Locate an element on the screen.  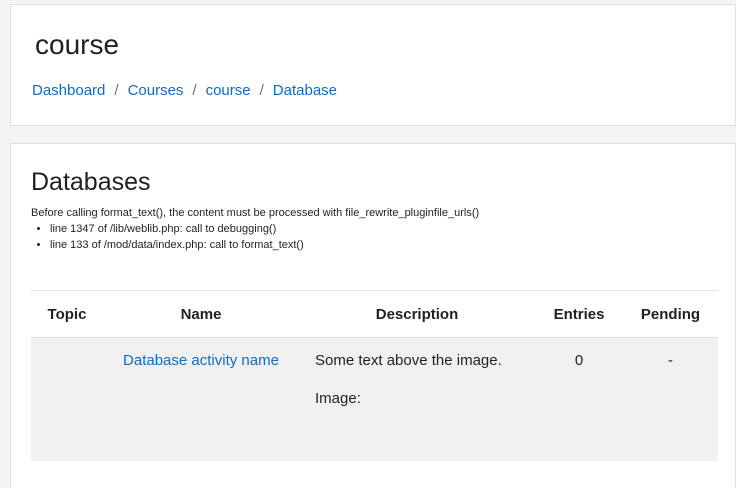
column-header-entries: Entries is located at coordinates (579, 314).